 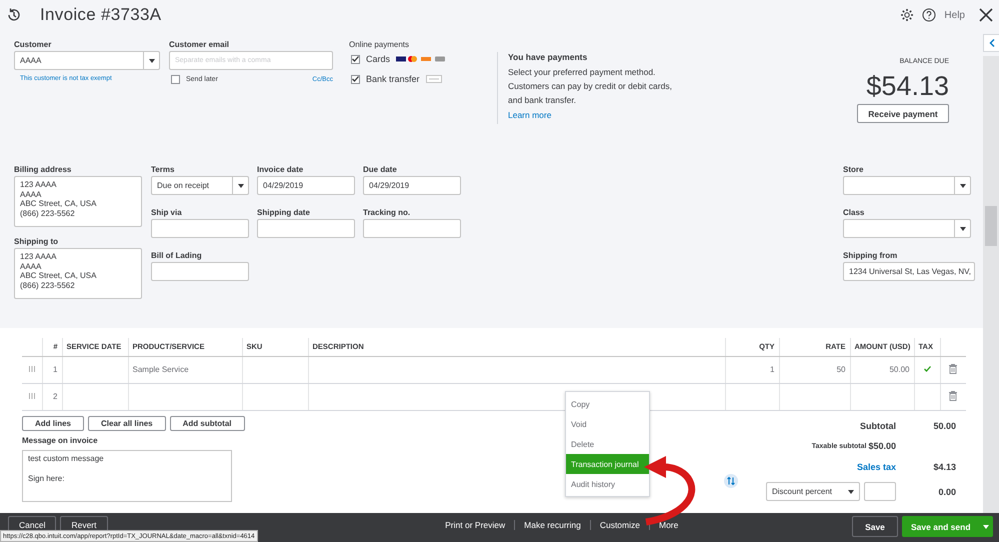 I want to click on card-logos-icon, so click(x=421, y=59).